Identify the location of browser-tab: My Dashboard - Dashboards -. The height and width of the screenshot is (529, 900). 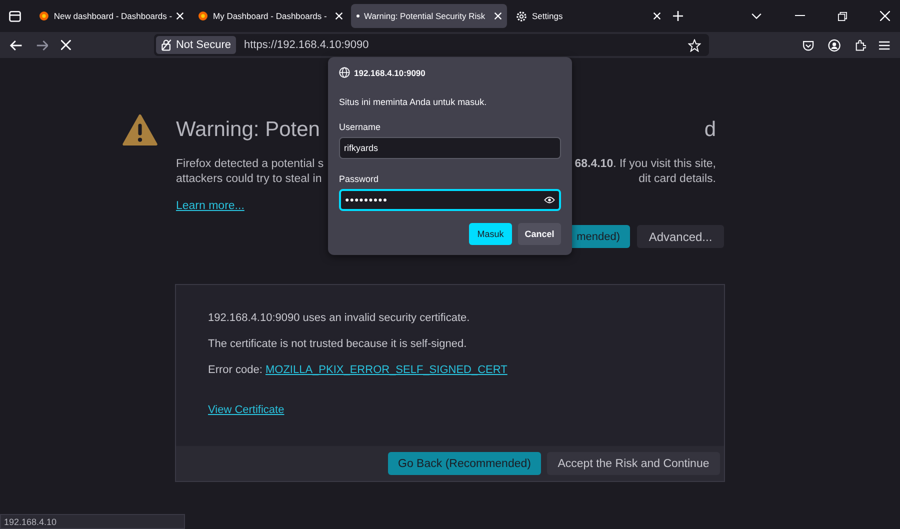
(270, 16).